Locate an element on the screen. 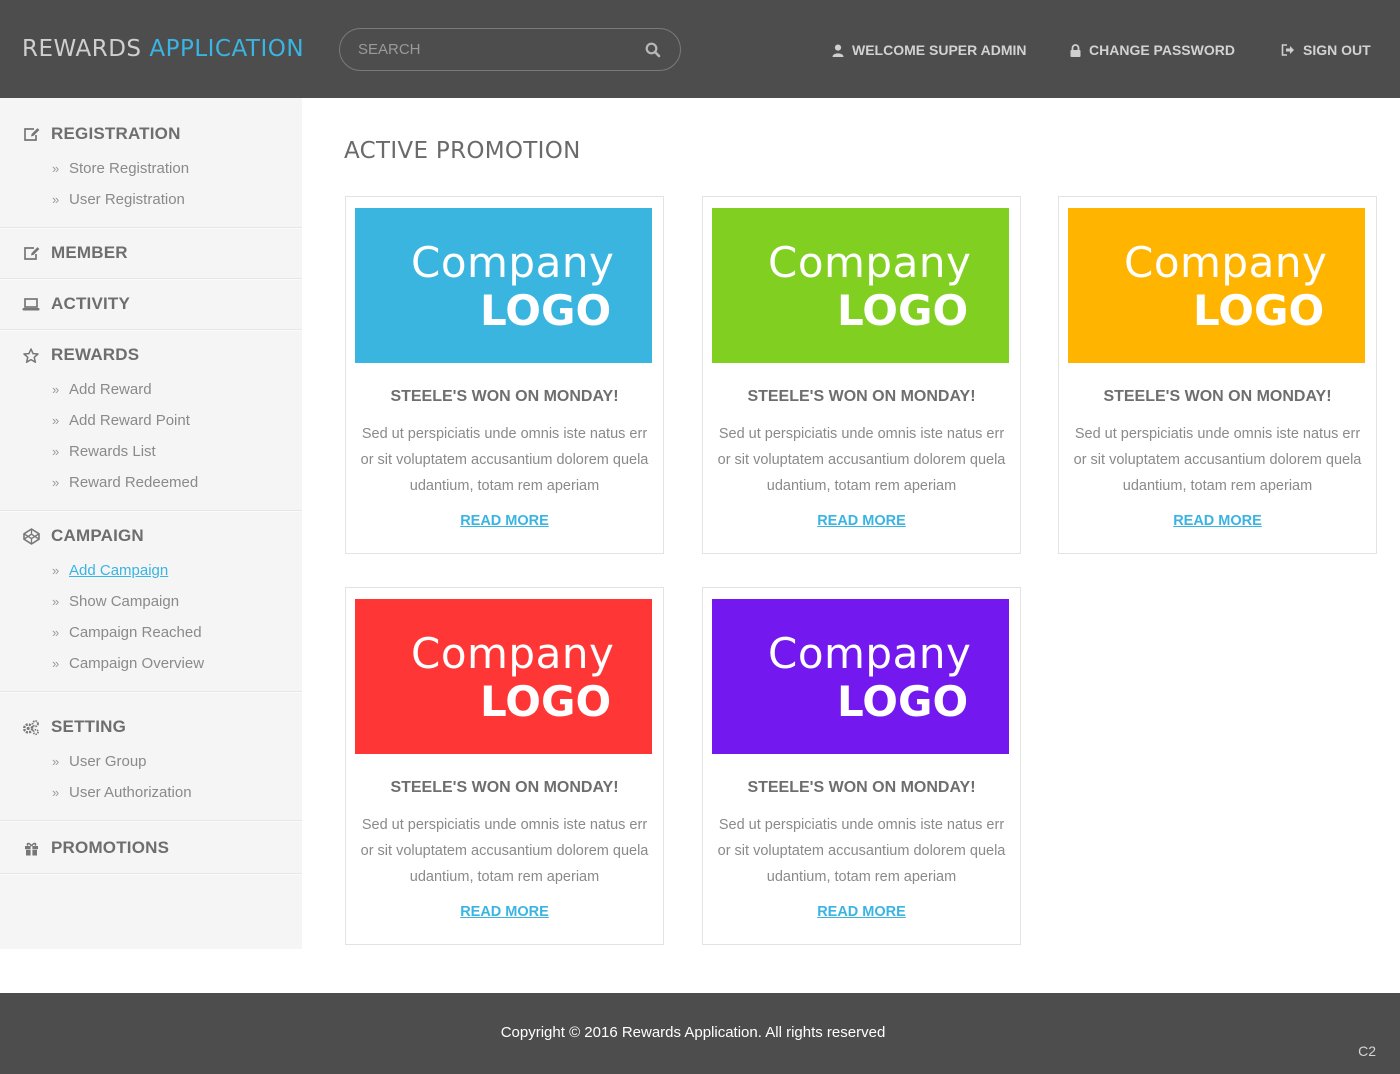 The image size is (1400, 1074). sidebar-item-user-group: » User Group is located at coordinates (151, 761).